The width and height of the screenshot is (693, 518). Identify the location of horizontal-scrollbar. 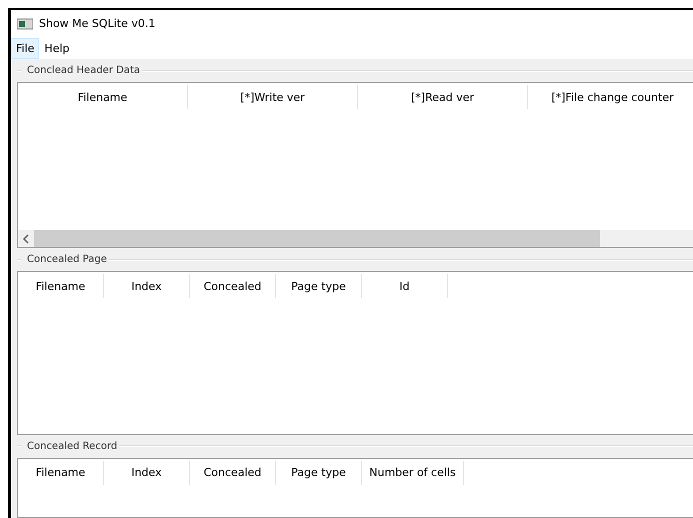
(355, 239).